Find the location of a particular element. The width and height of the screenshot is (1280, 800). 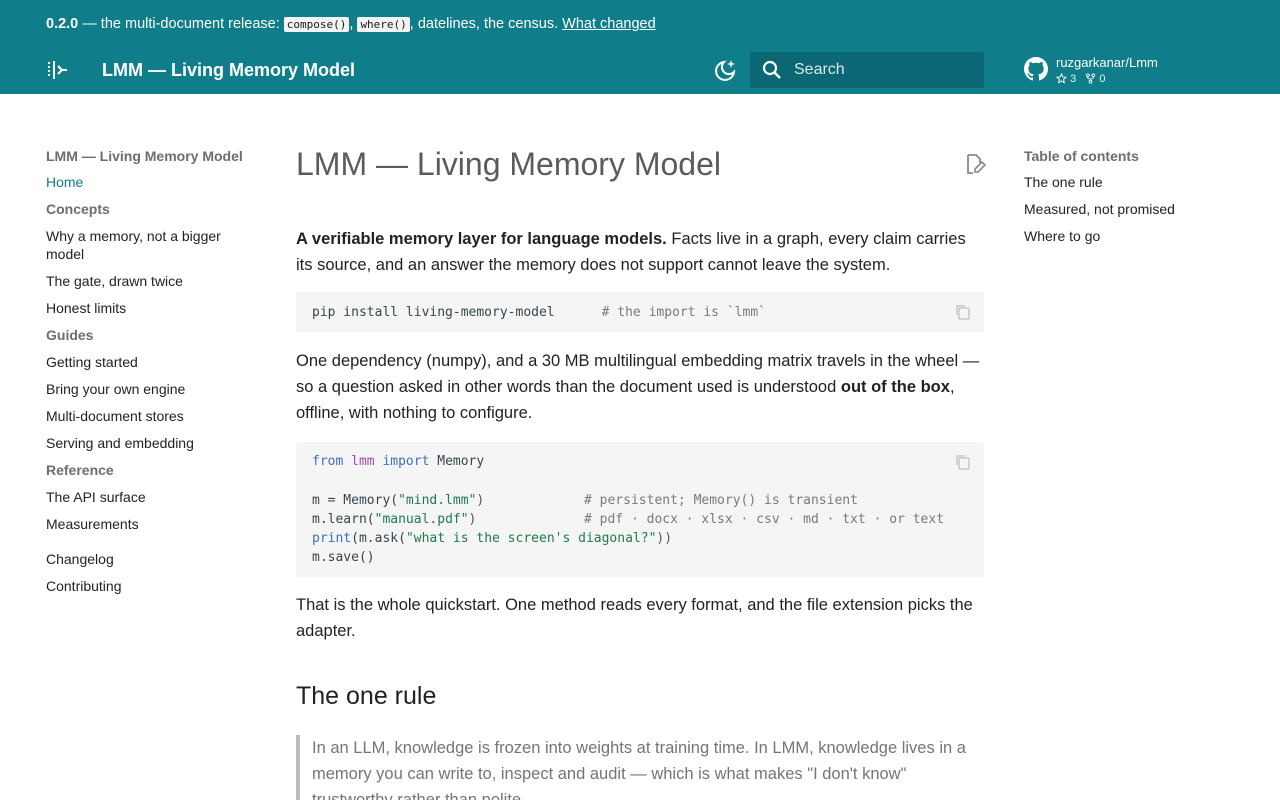

sidebar-toggle-button is located at coordinates (57, 70).